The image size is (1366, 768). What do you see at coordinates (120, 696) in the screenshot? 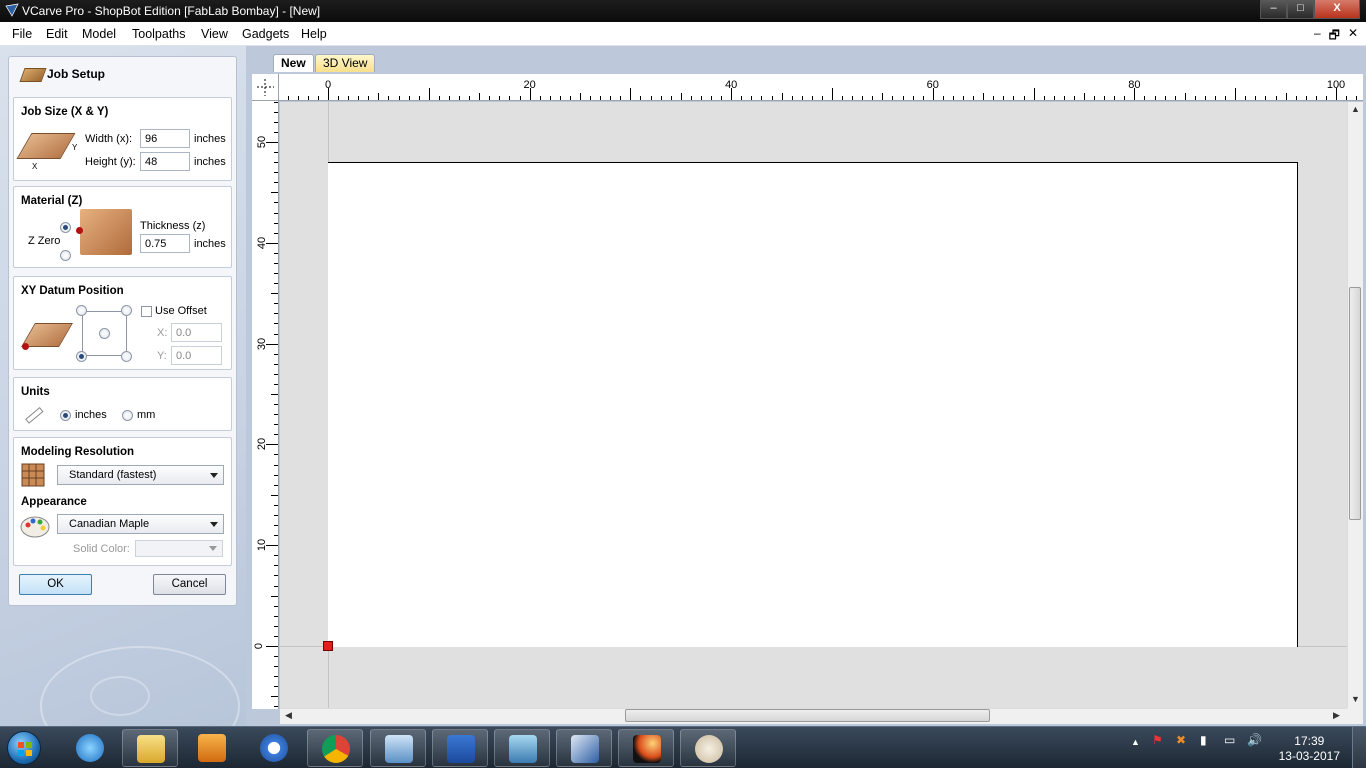
I see `decorative-swirl` at bounding box center [120, 696].